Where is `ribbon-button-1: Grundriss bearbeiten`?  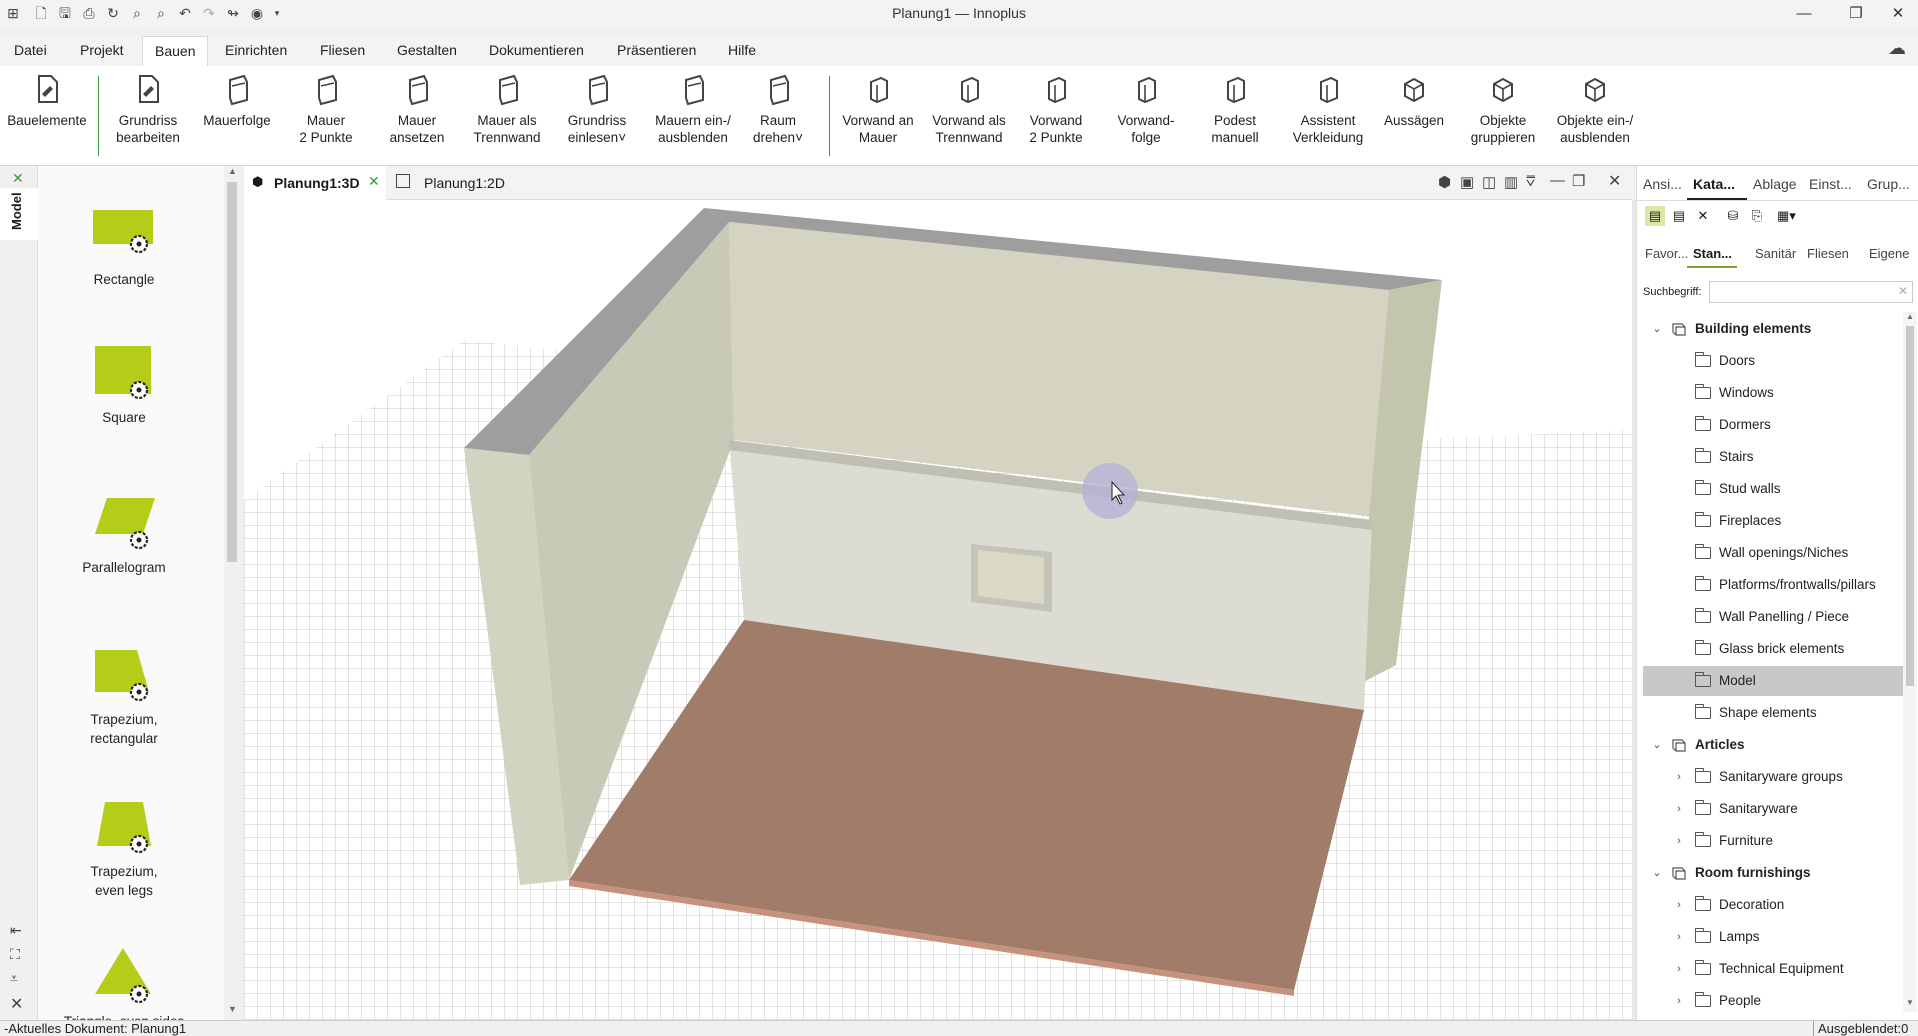 ribbon-button-1: Grundriss bearbeiten is located at coordinates (148, 109).